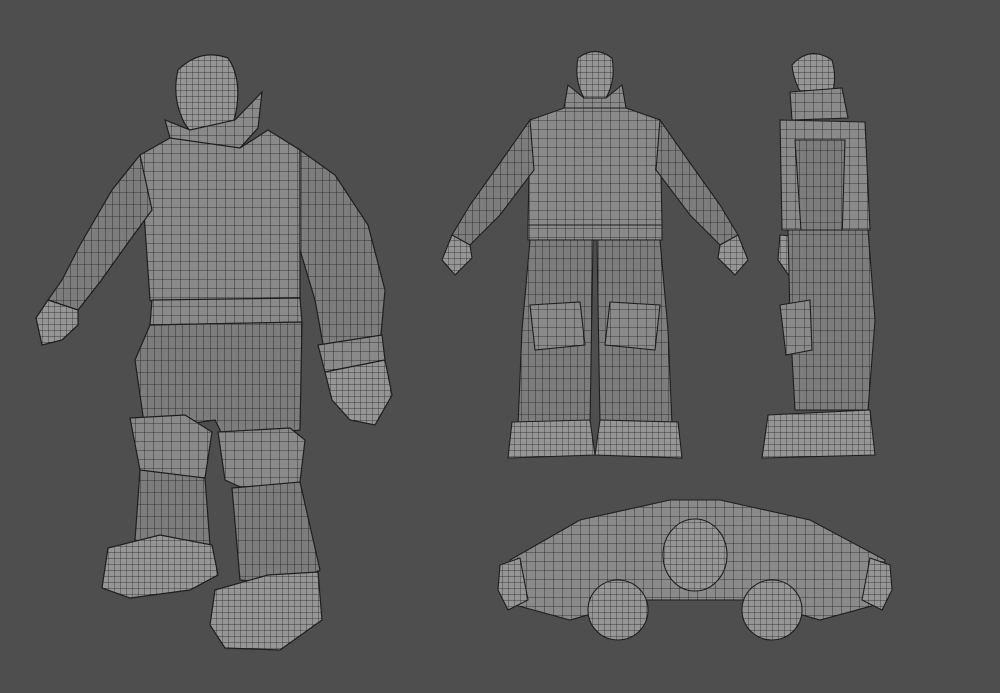  I want to click on side-view, so click(818, 256).